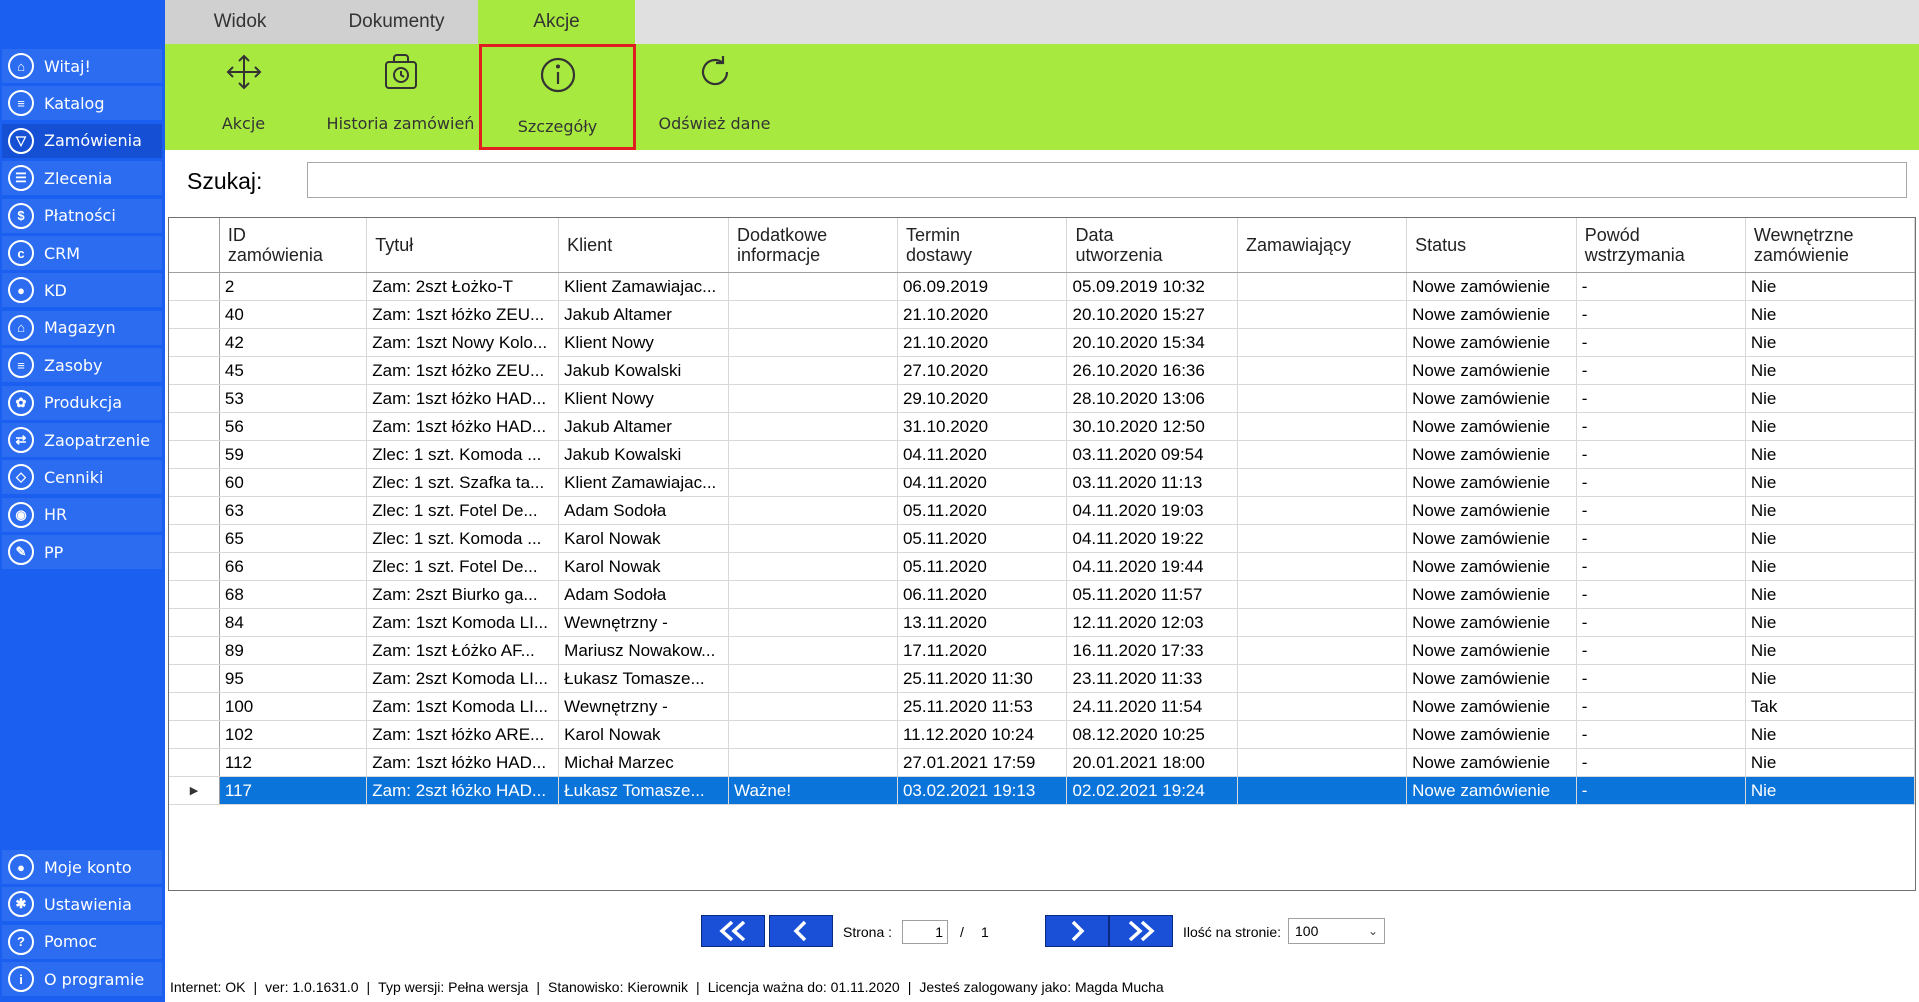  I want to click on sidebar-item-moje-konto: ● Moje konto, so click(82, 867).